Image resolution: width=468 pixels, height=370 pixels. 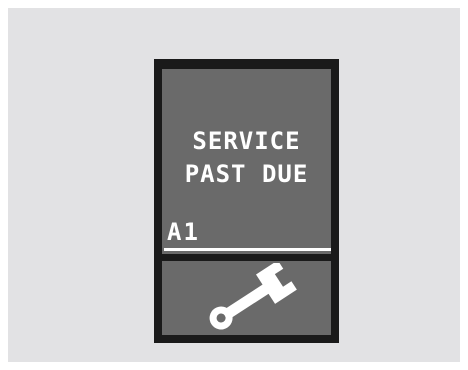 I want to click on service-code: A1, so click(x=183, y=232).